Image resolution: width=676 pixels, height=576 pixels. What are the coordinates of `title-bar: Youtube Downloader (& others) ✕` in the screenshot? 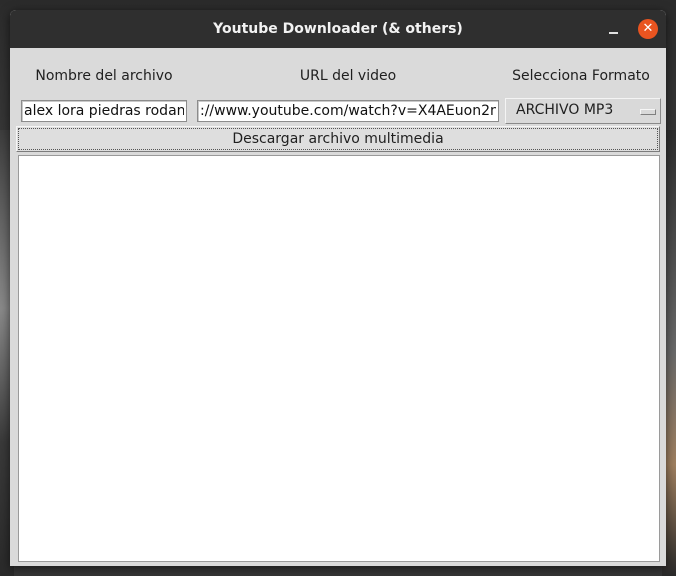 It's located at (338, 29).